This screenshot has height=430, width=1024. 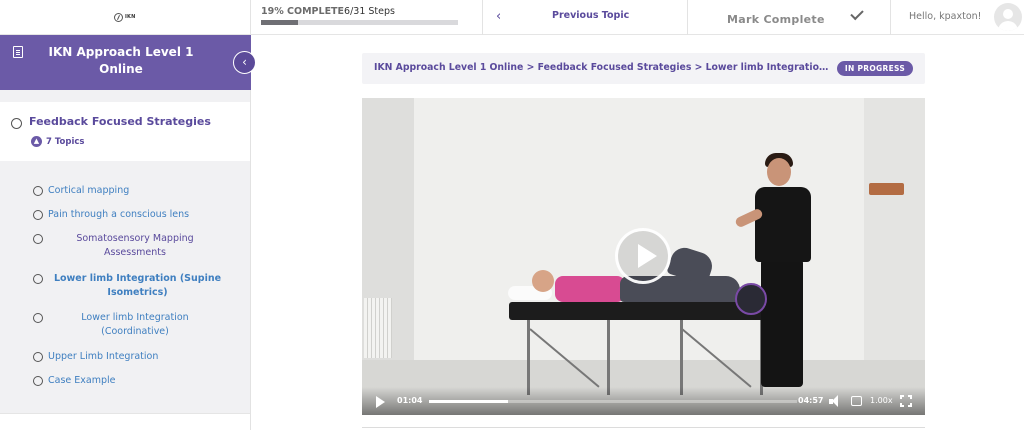 What do you see at coordinates (103, 357) in the screenshot?
I see `lesson-label: Upper Limb Integration` at bounding box center [103, 357].